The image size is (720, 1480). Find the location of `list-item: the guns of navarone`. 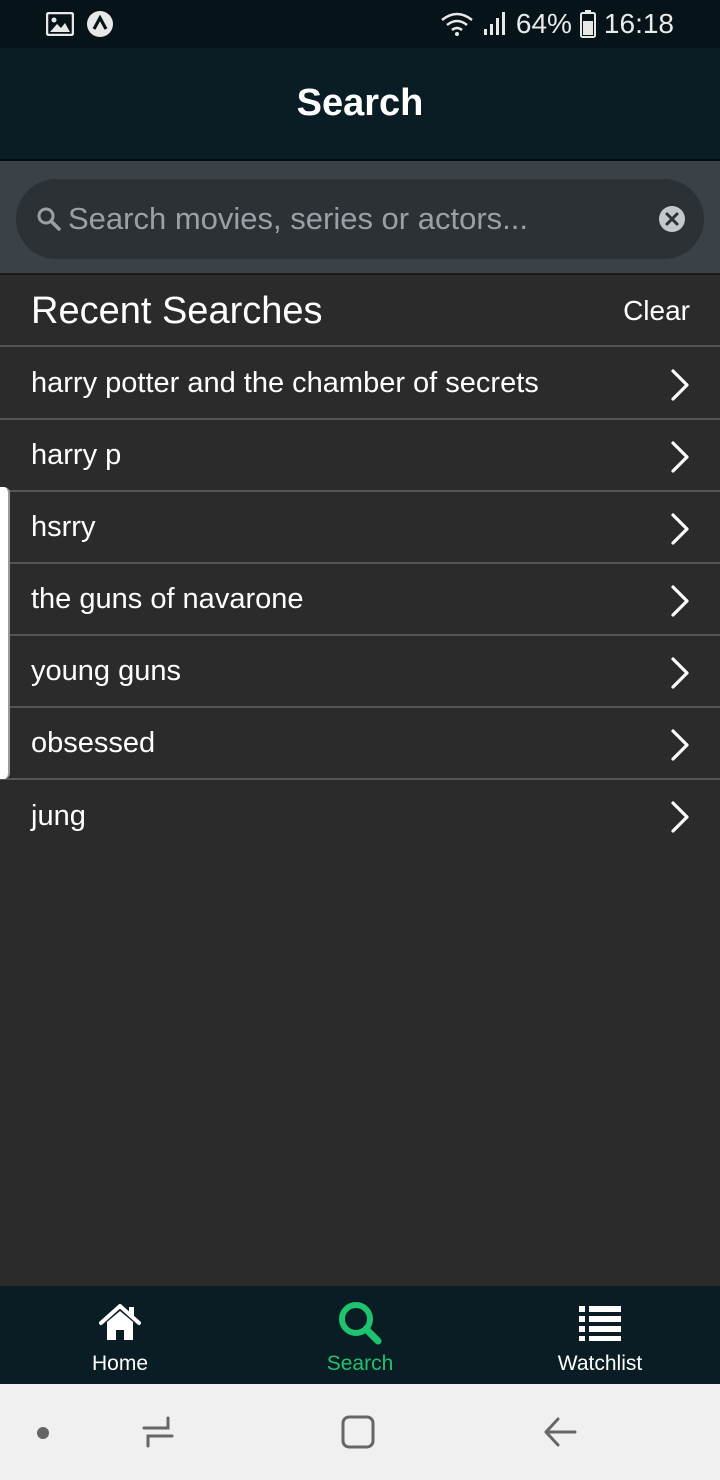

list-item: the guns of navarone is located at coordinates (360, 600).